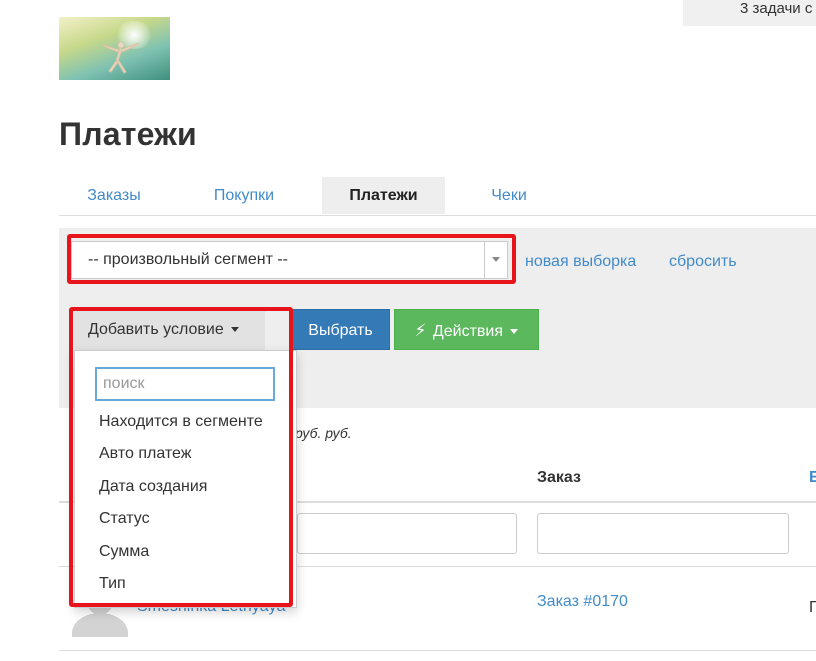 The height and width of the screenshot is (661, 816). I want to click on tab-receipts: Чеки, so click(509, 195).